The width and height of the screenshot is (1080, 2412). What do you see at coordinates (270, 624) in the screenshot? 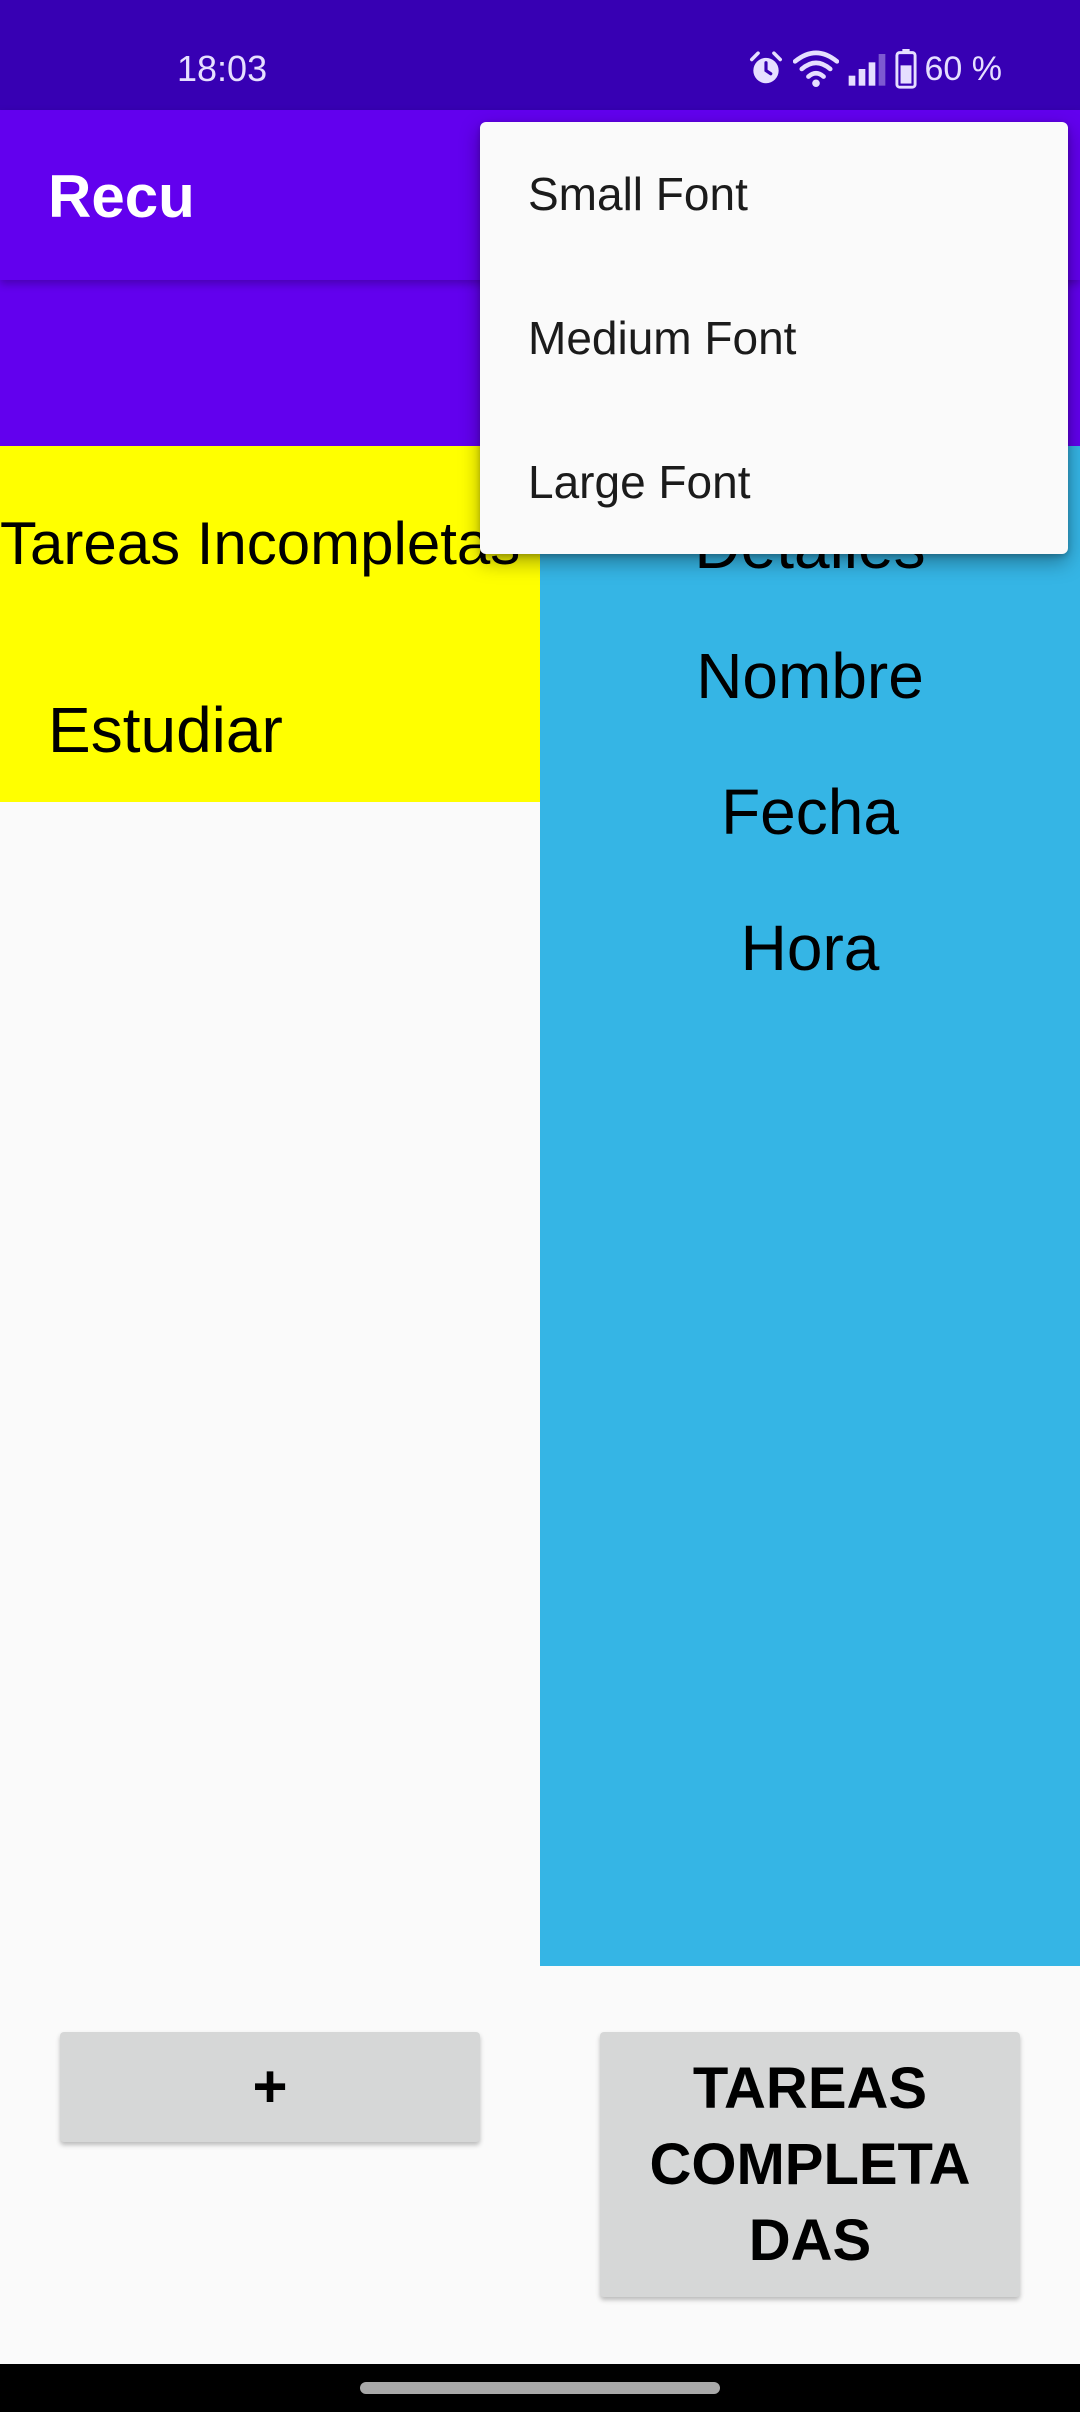
I see `incomplete-tasks-panel: Tareas Incompletas Estudiar` at bounding box center [270, 624].